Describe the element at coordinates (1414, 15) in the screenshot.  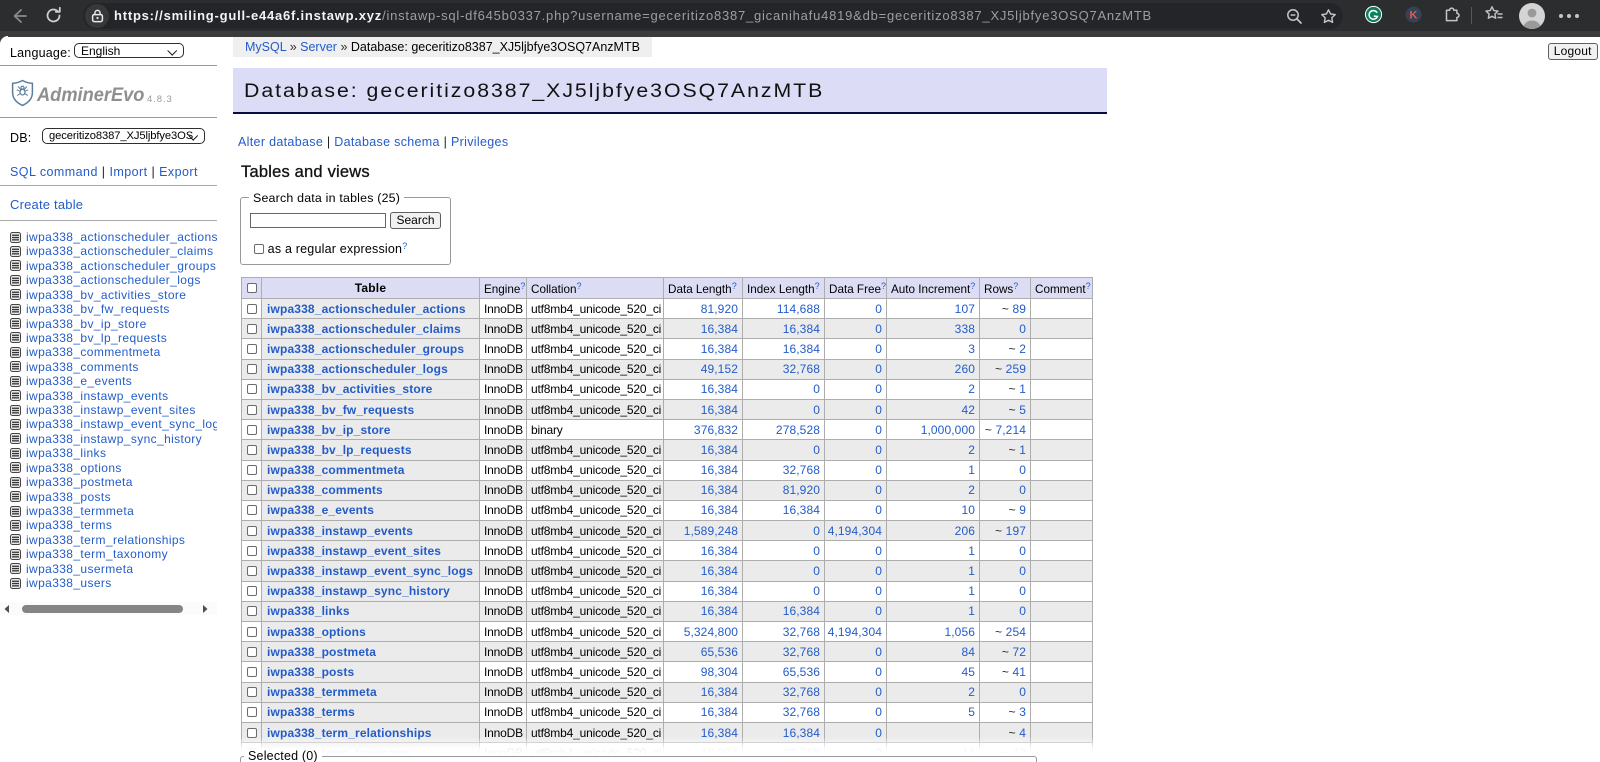
I see `svg-text: K` at that location.